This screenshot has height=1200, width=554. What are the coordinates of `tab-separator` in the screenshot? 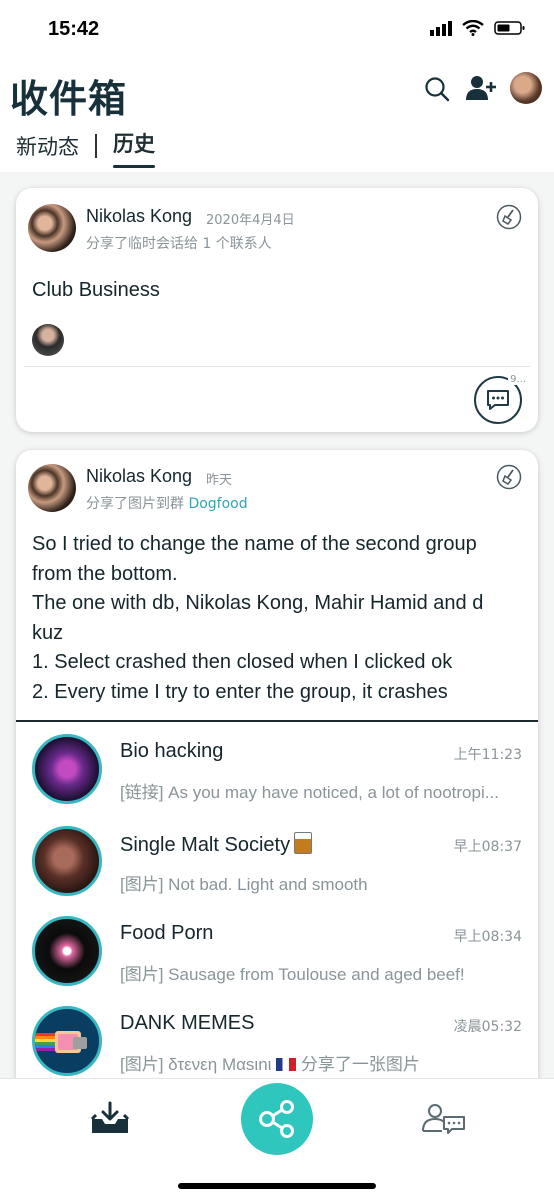 It's located at (96, 146).